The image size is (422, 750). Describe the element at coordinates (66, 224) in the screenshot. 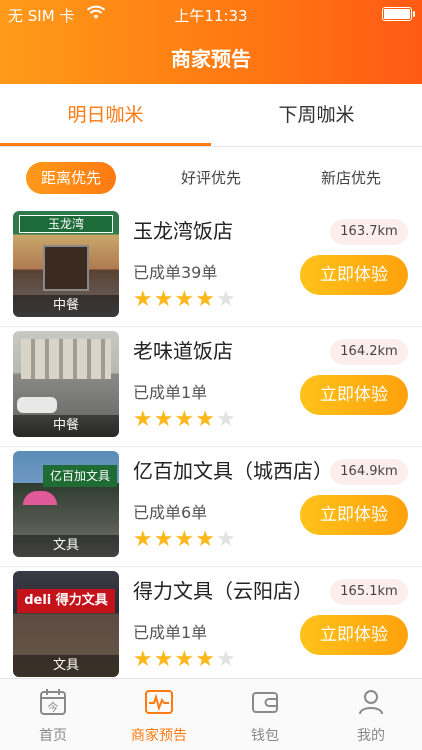

I see `store-sign: 玉龙湾` at that location.